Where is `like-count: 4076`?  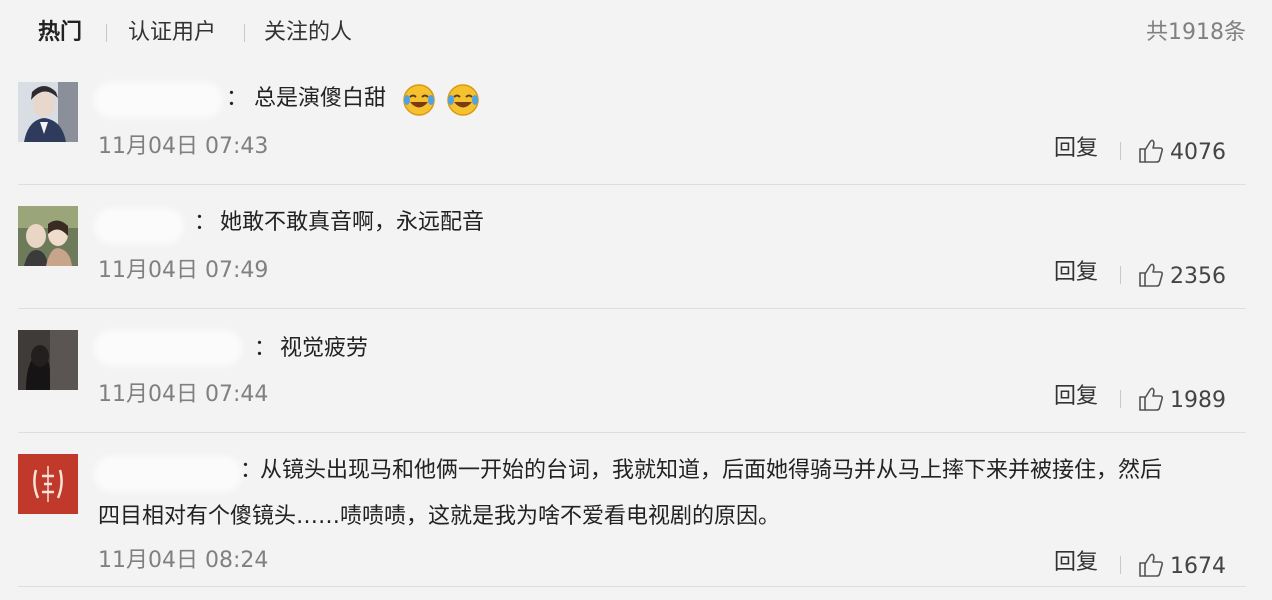
like-count: 4076 is located at coordinates (1198, 152).